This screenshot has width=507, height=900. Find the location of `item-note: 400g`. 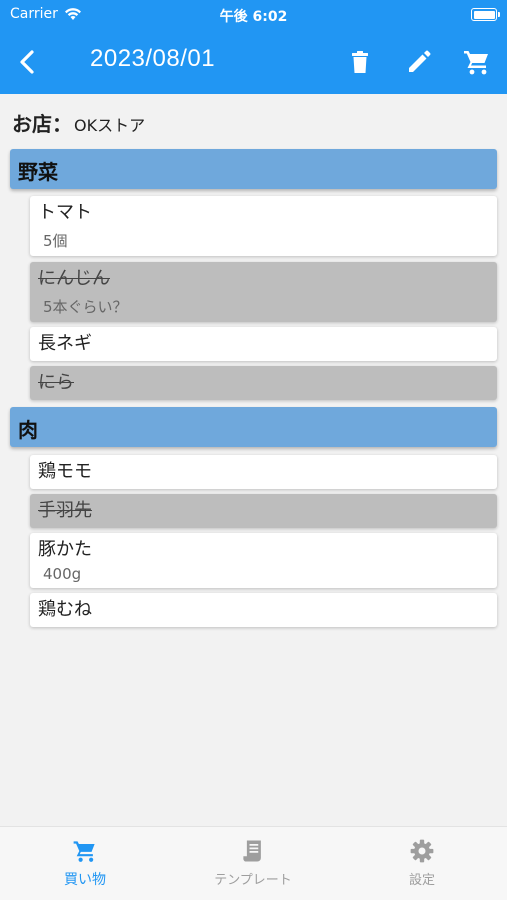

item-note: 400g is located at coordinates (62, 574).